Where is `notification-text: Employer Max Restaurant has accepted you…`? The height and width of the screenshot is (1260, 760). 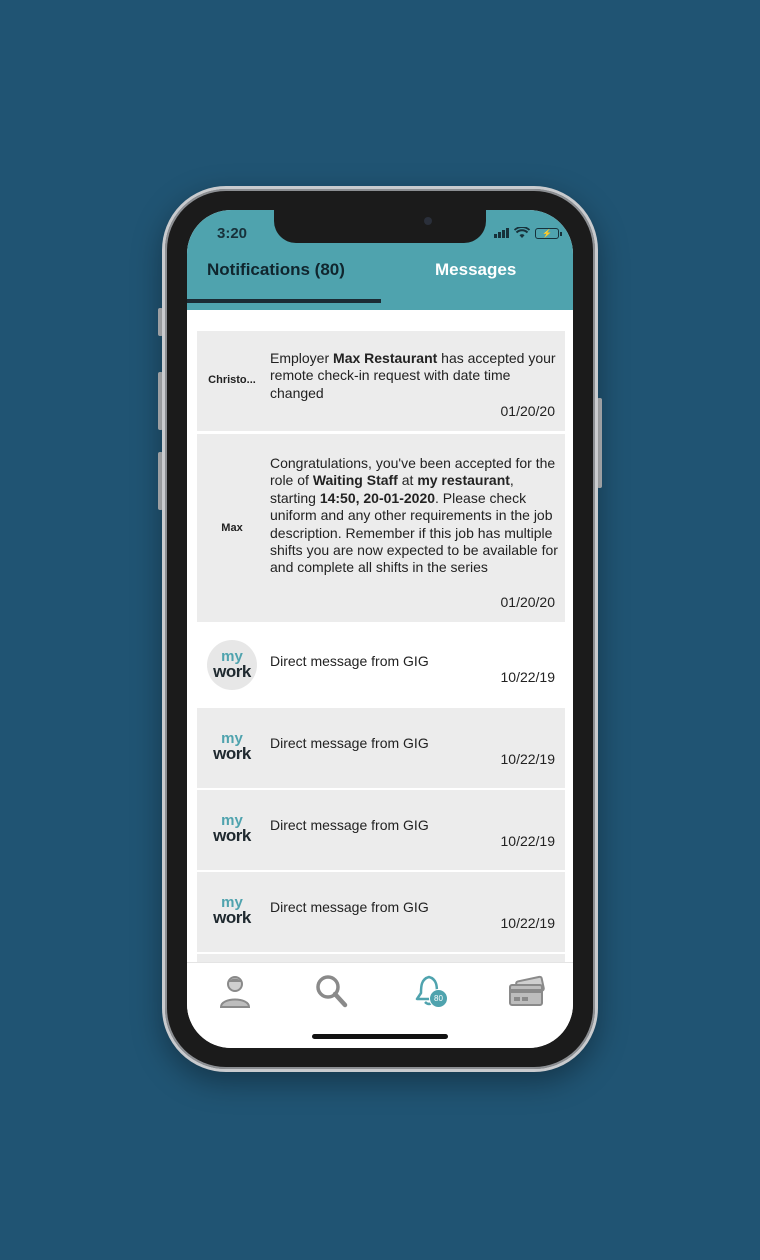
notification-text: Employer Max Restaurant has accepted you… is located at coordinates (415, 376).